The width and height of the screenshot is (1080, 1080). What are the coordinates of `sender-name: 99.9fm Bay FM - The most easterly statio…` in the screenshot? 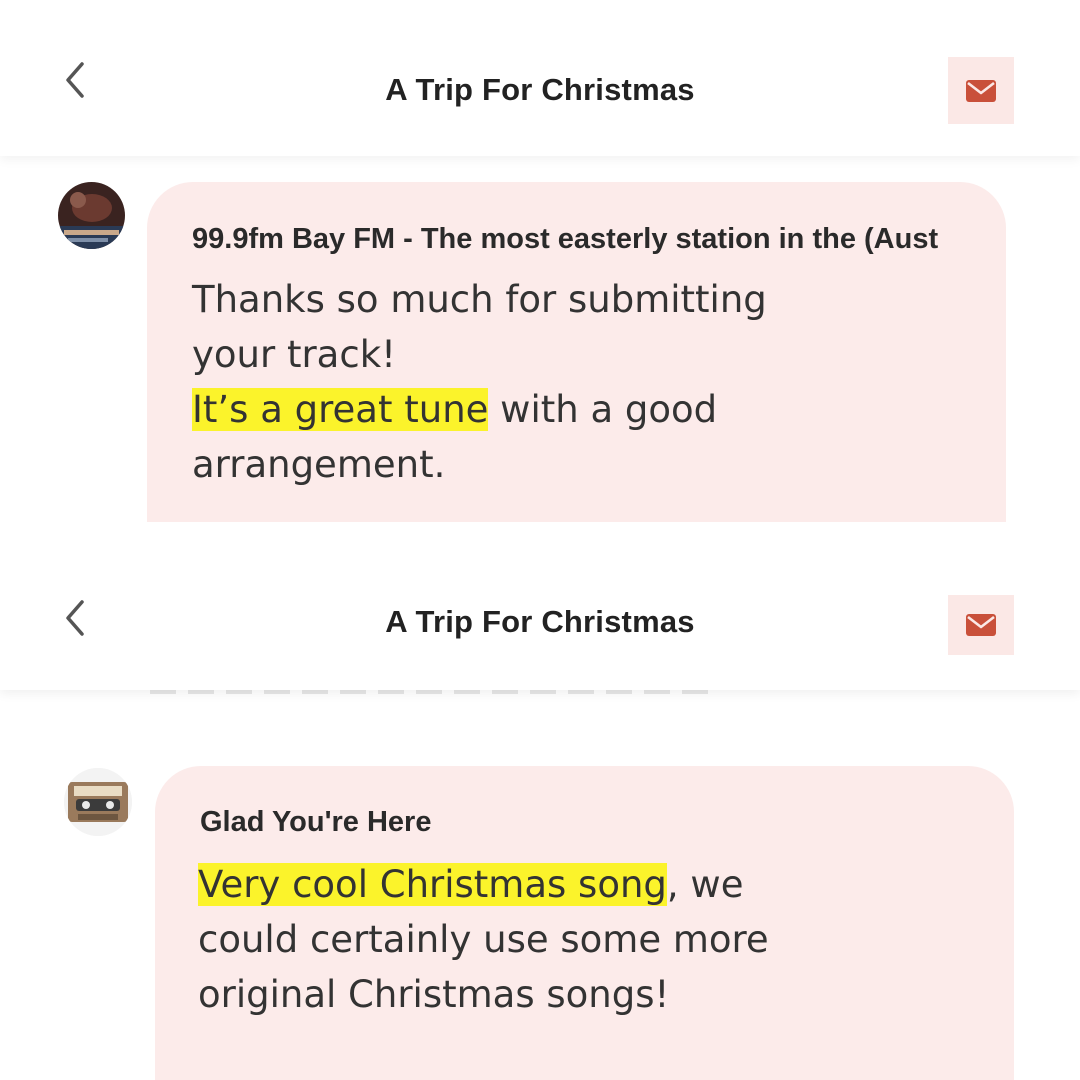 It's located at (565, 239).